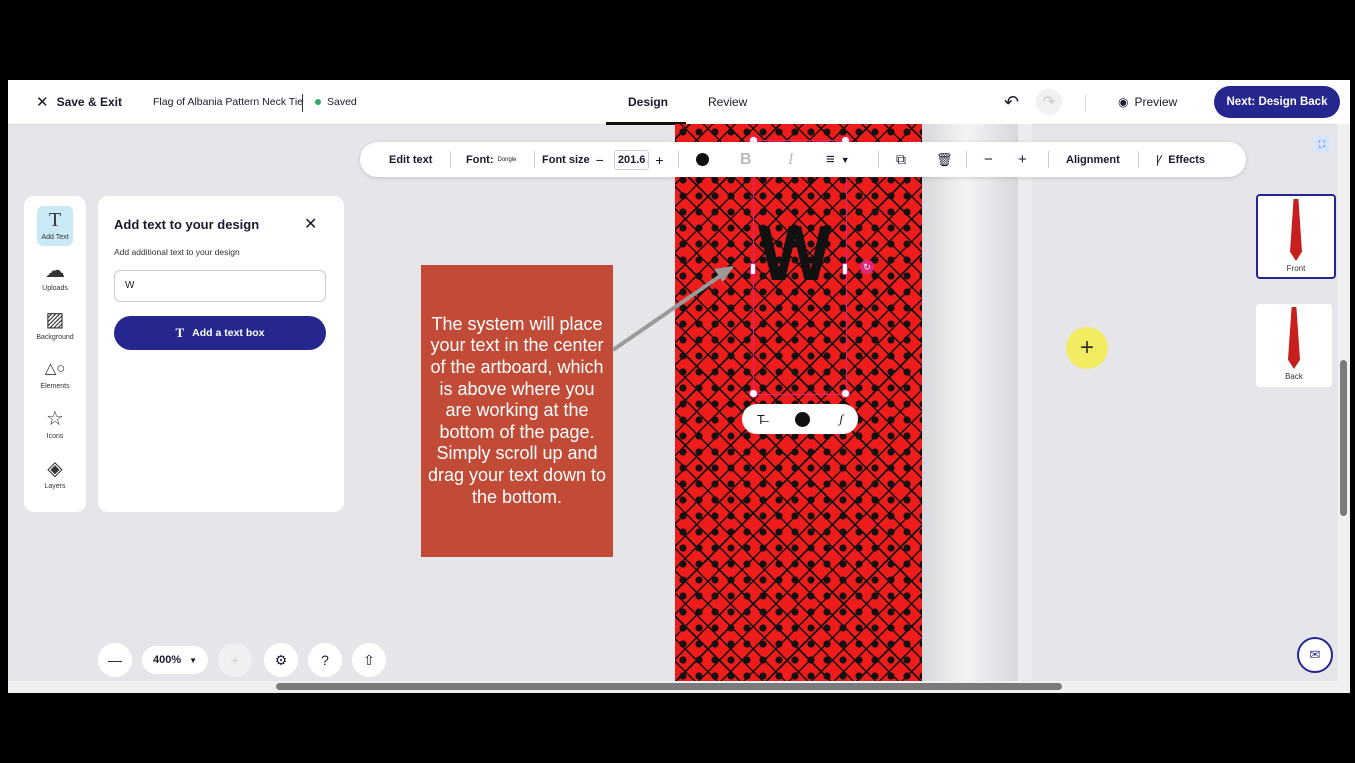  What do you see at coordinates (566, 159) in the screenshot?
I see `font-size-label: Font size` at bounding box center [566, 159].